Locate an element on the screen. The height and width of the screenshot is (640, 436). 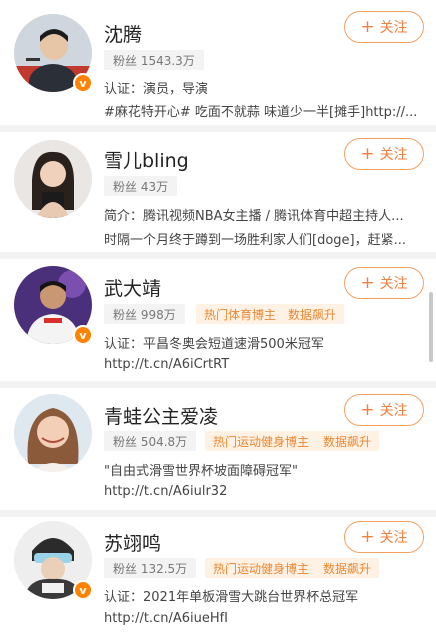
fans-count: 粉丝 1543.3万 is located at coordinates (154, 60).